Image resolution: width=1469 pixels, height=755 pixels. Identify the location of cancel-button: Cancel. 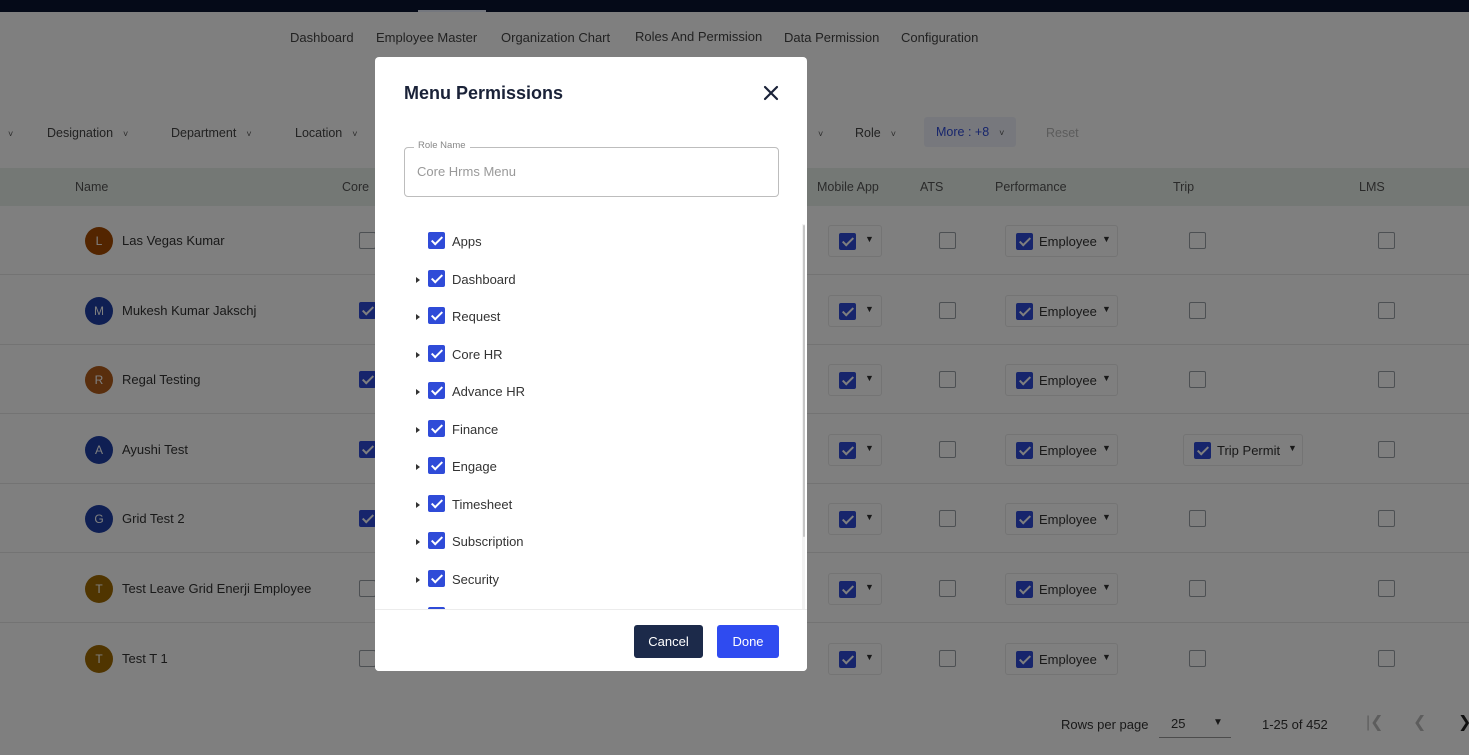
(668, 641).